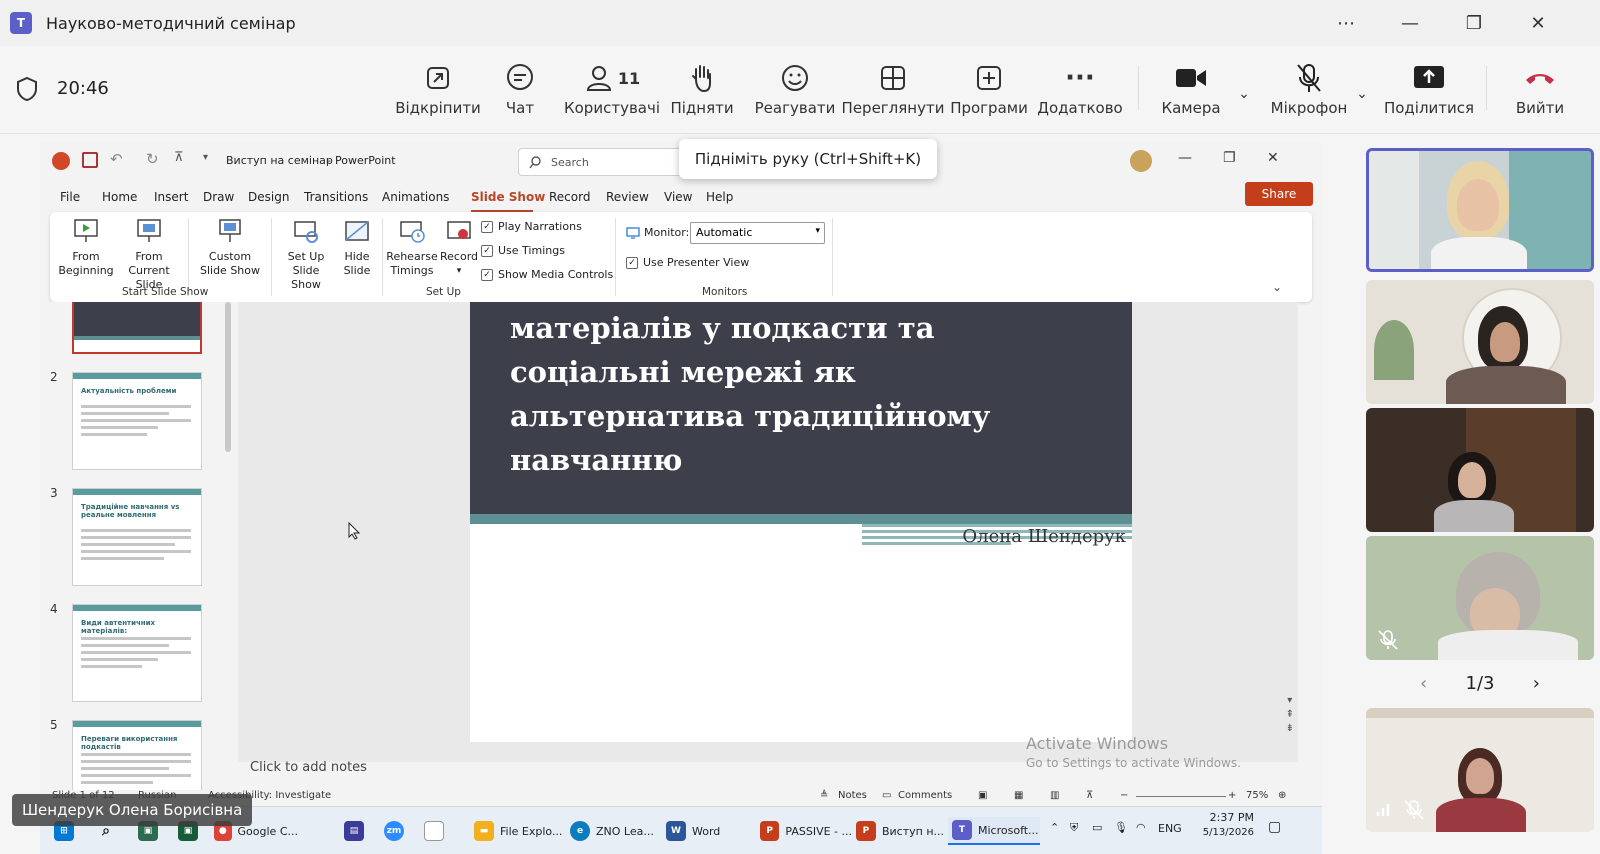  Describe the element at coordinates (70, 197) in the screenshot. I see `tab-file: File` at that location.